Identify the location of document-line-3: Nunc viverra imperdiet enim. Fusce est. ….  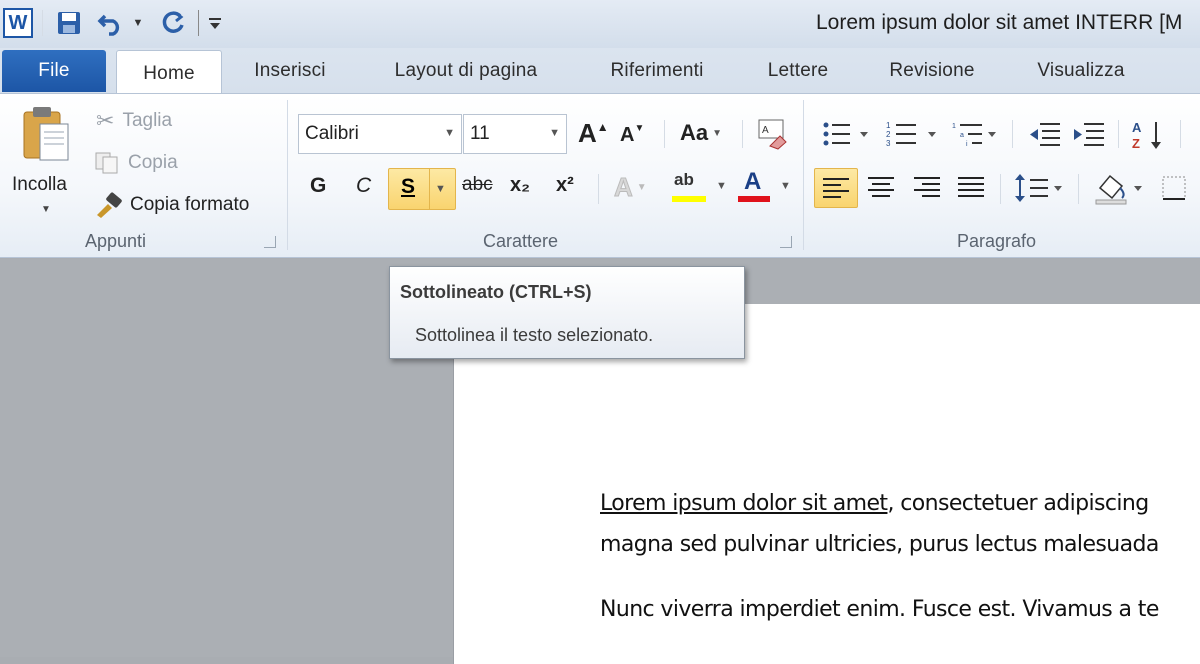
(879, 609).